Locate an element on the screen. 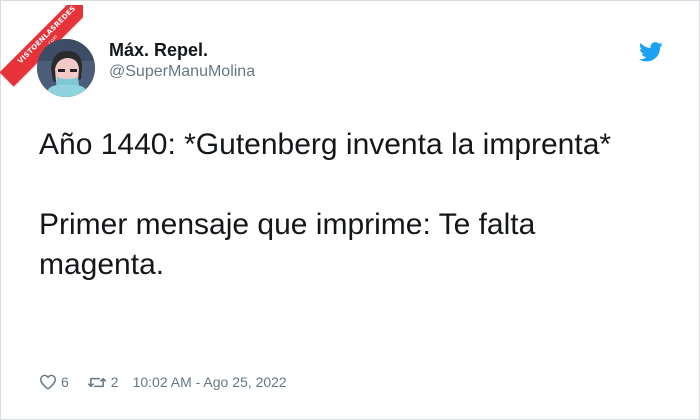 The width and height of the screenshot is (700, 420). author-name: Máx. Repel. is located at coordinates (158, 50).